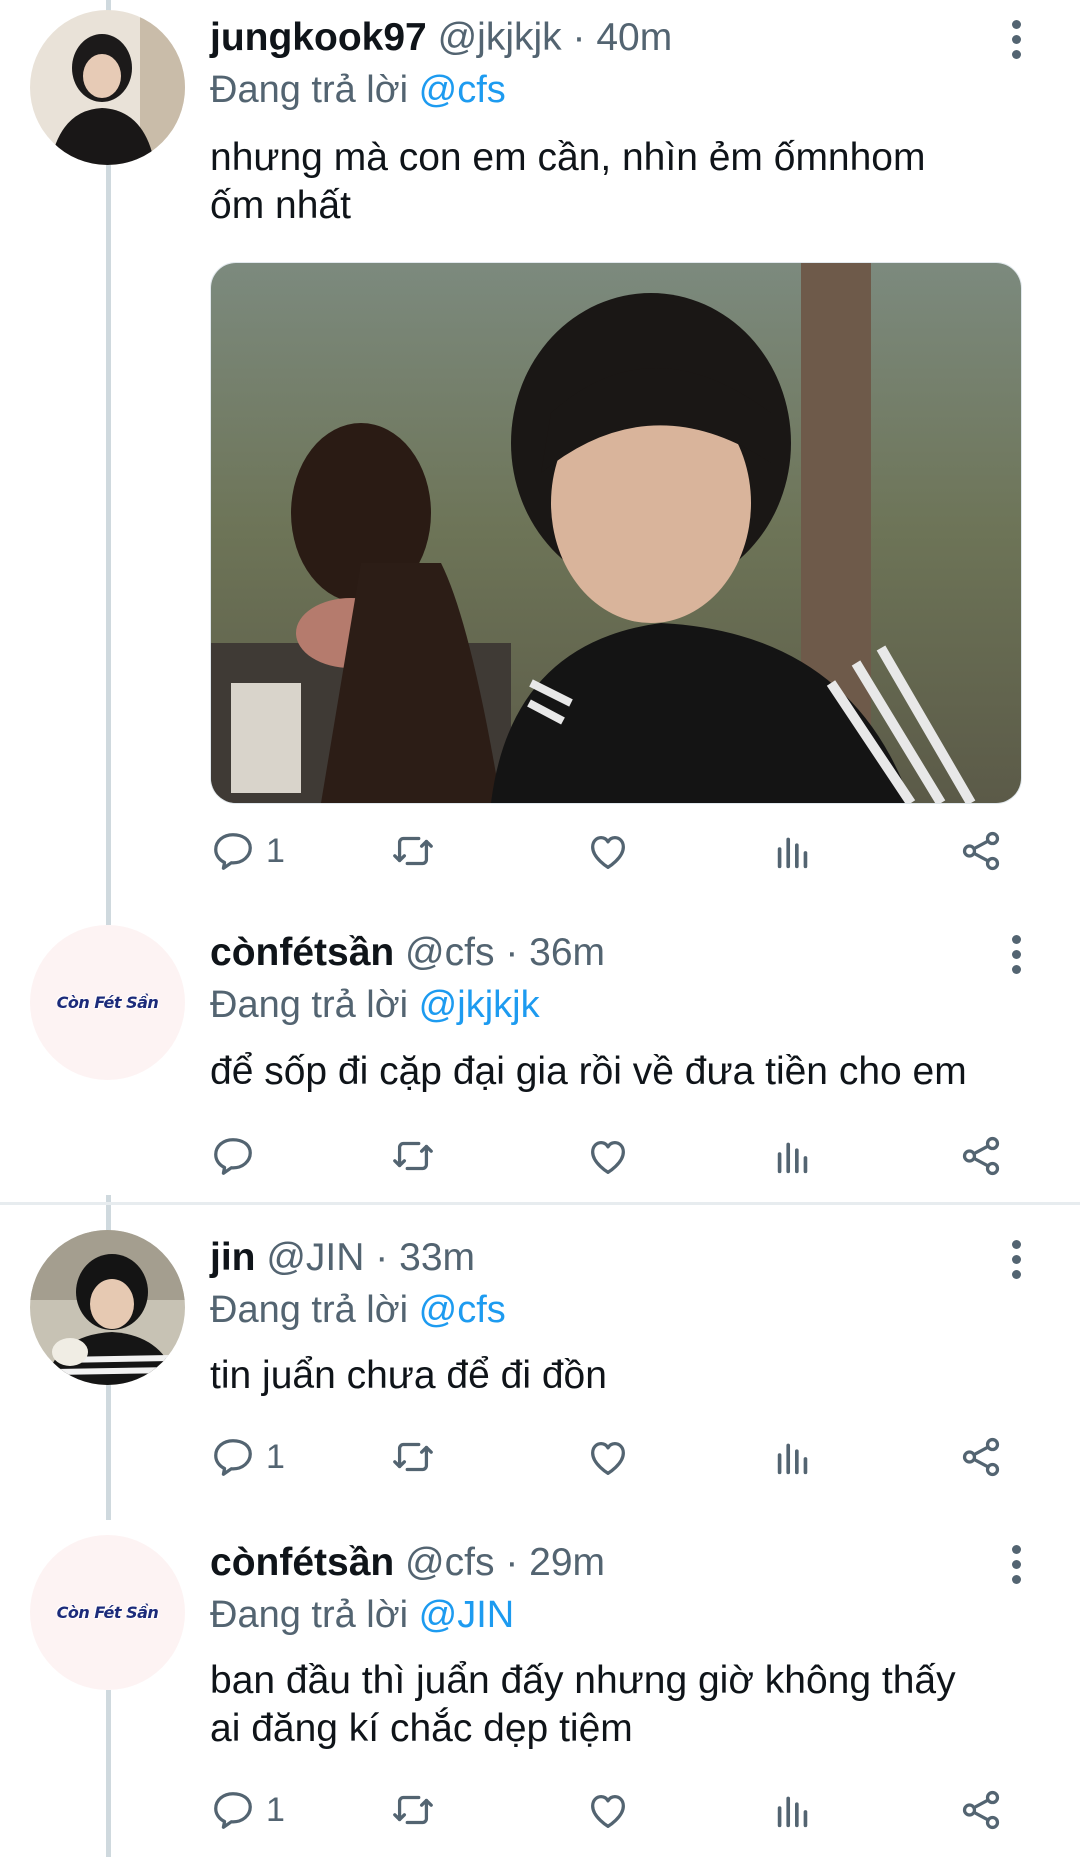  Describe the element at coordinates (567, 952) in the screenshot. I see `timestamp: 36m` at that location.